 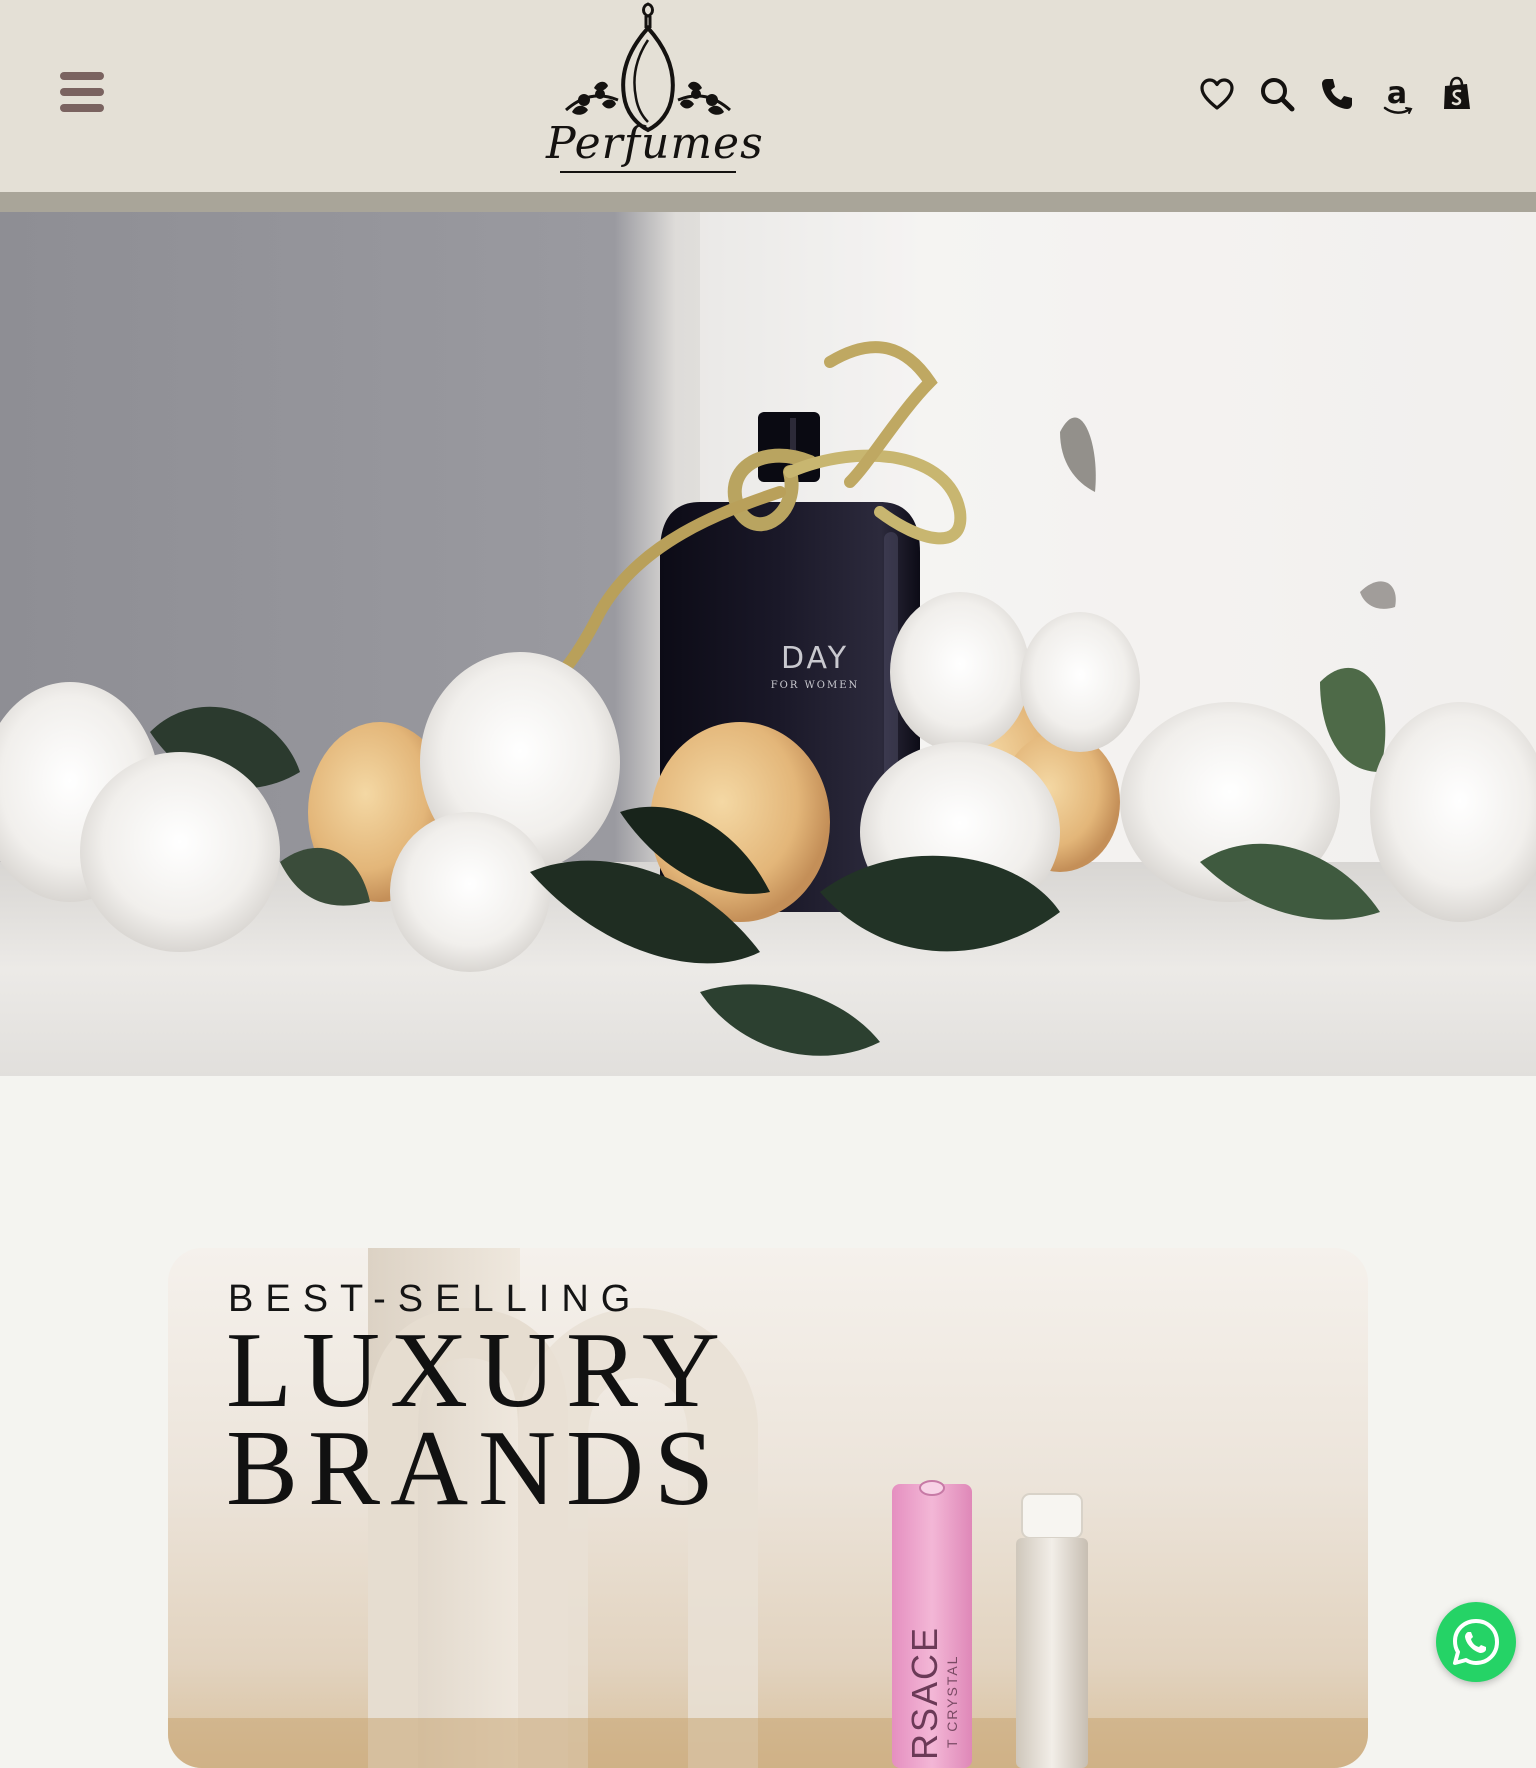 What do you see at coordinates (478, 1370) in the screenshot?
I see `promo-title-line-1: LUXURY` at bounding box center [478, 1370].